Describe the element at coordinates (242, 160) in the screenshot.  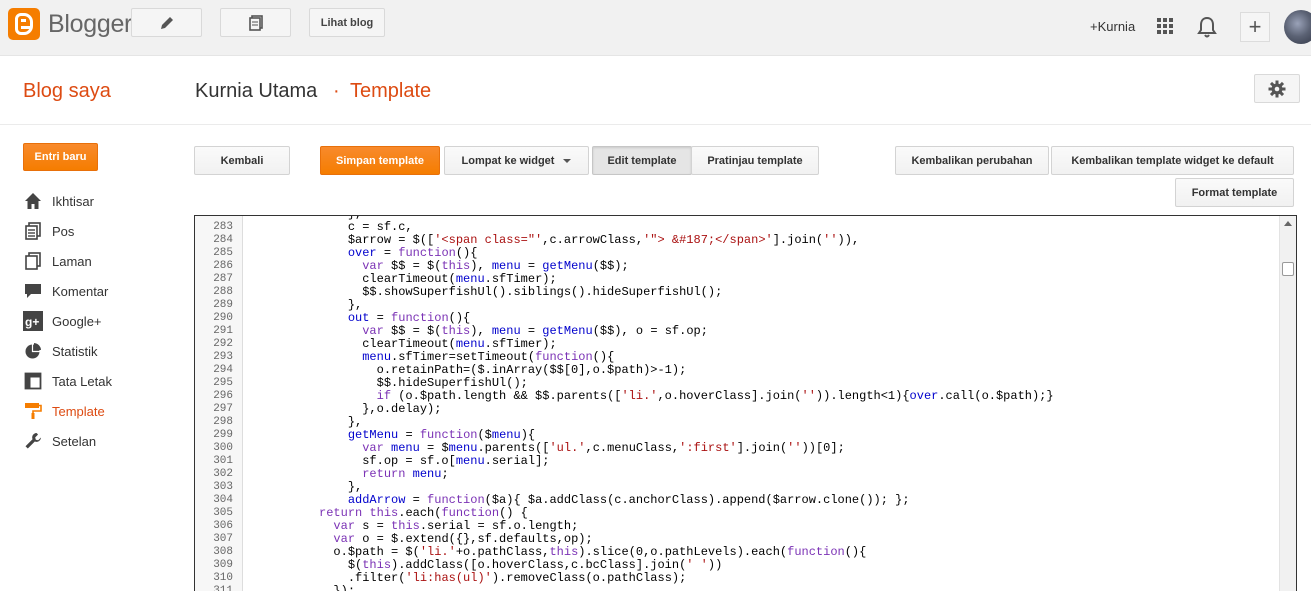
I see `back-button: Kembali` at that location.